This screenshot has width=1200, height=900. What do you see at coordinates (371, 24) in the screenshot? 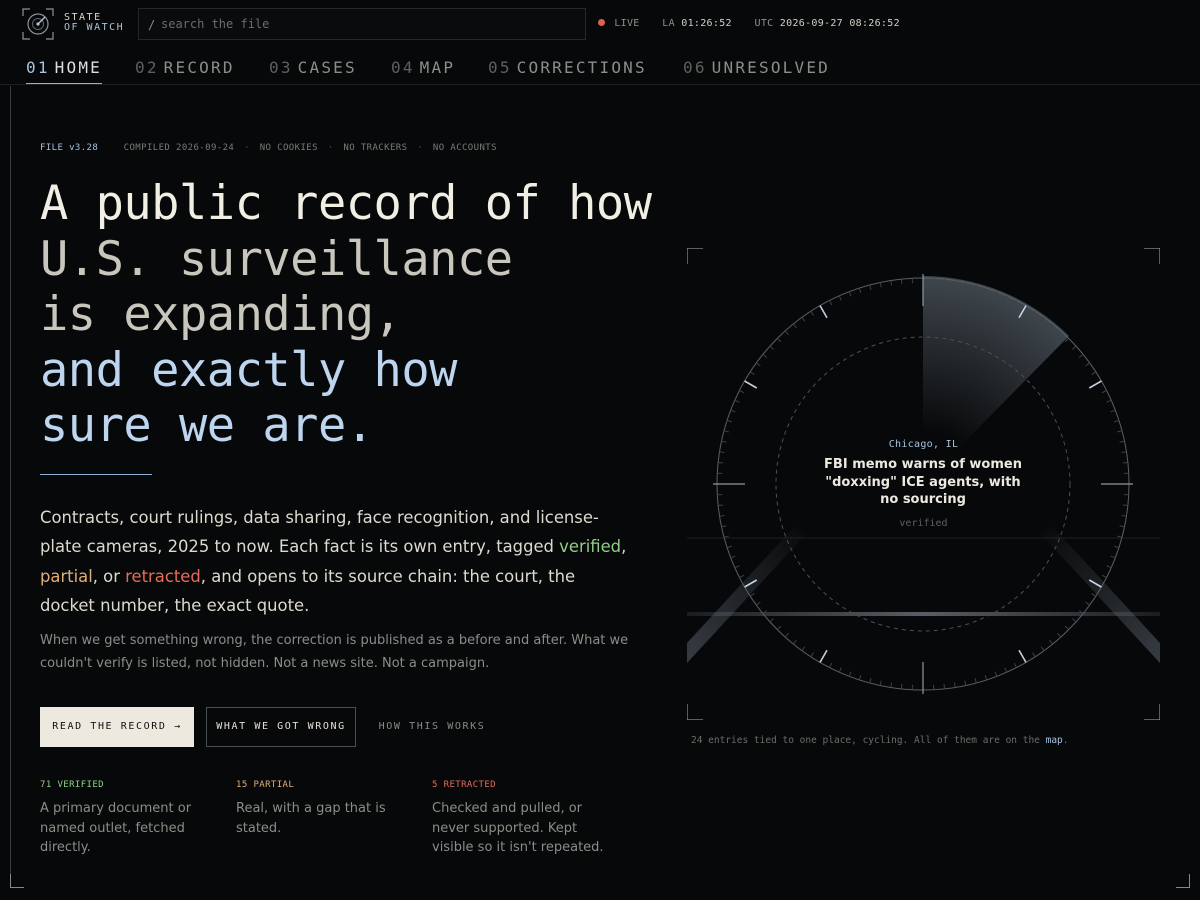
I see `search-input` at bounding box center [371, 24].